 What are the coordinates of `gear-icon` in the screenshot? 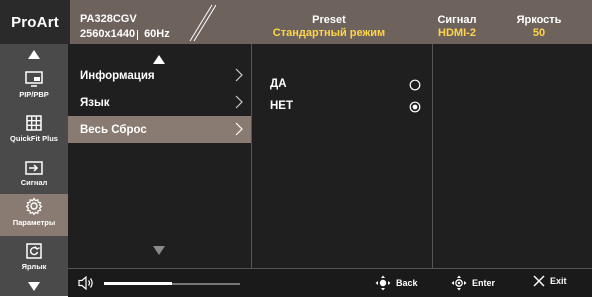 It's located at (34, 205).